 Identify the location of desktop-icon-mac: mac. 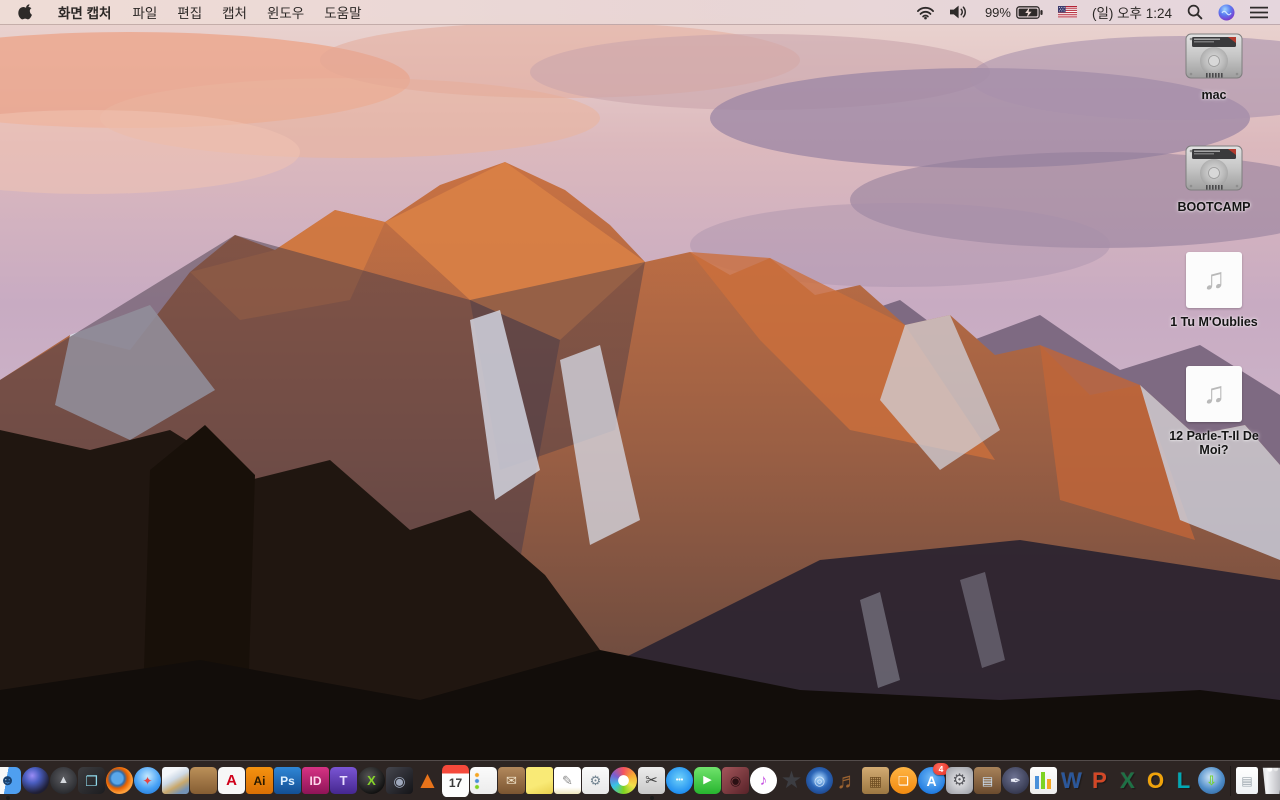
(1214, 67).